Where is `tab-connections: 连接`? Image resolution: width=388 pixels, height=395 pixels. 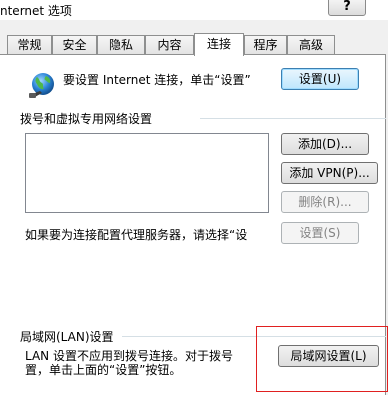 tab-connections: 连接 is located at coordinates (219, 44).